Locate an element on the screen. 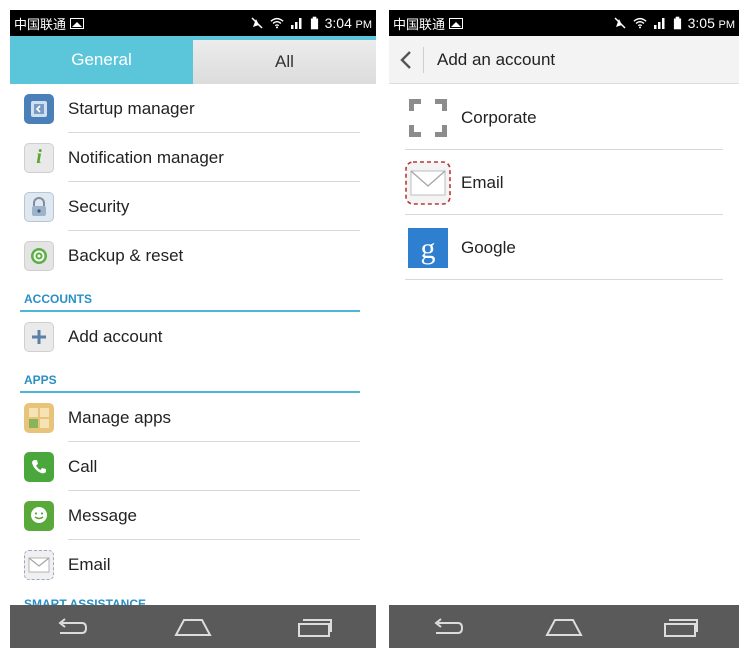  manage-apps-item: Manage apps is located at coordinates (193, 417).